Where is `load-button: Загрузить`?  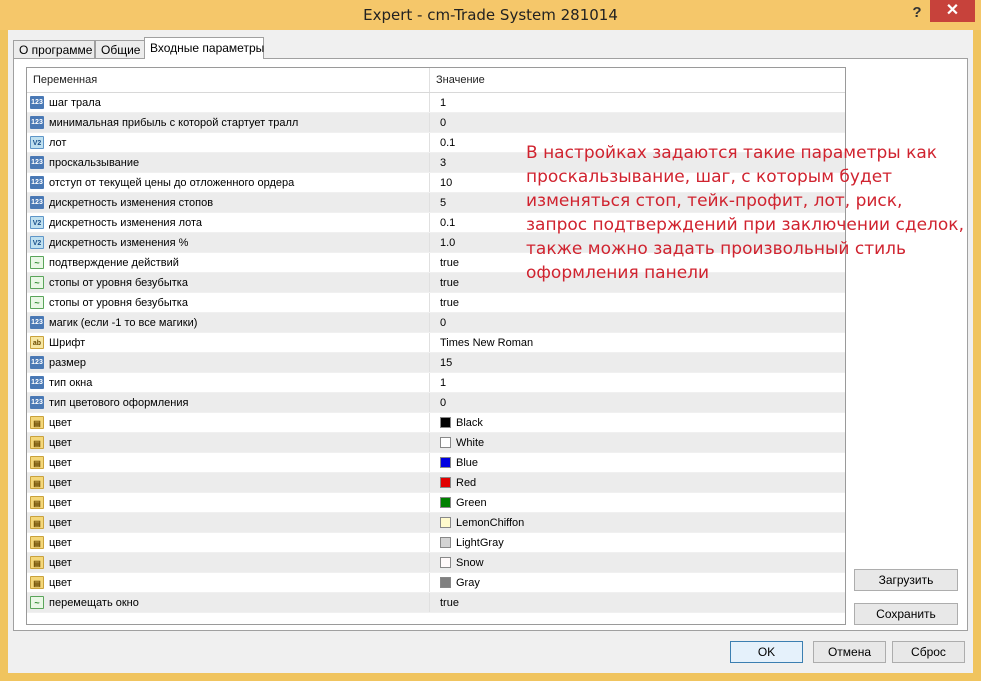
load-button: Загрузить is located at coordinates (906, 580).